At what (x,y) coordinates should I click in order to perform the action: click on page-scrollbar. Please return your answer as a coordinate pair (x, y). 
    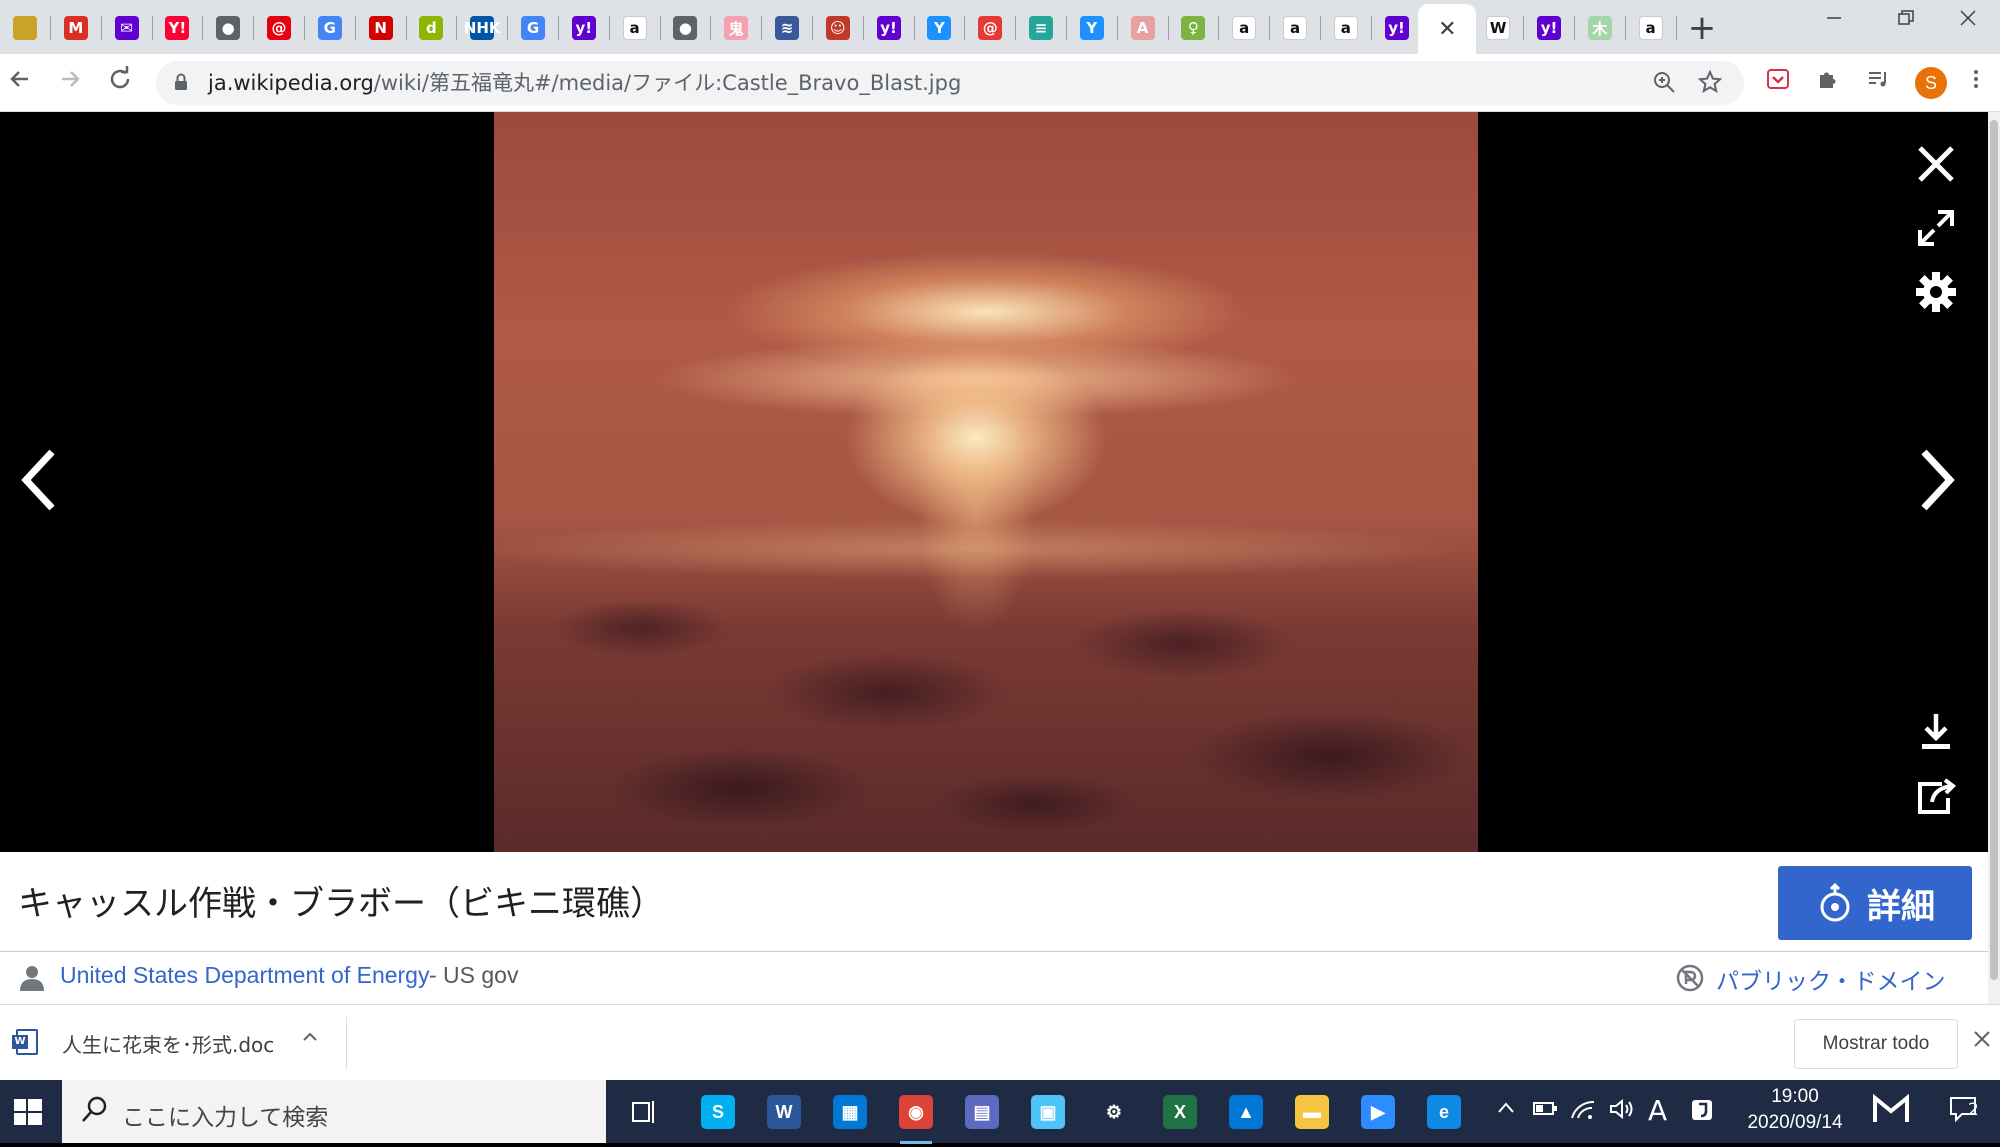
    Looking at the image, I should click on (1994, 558).